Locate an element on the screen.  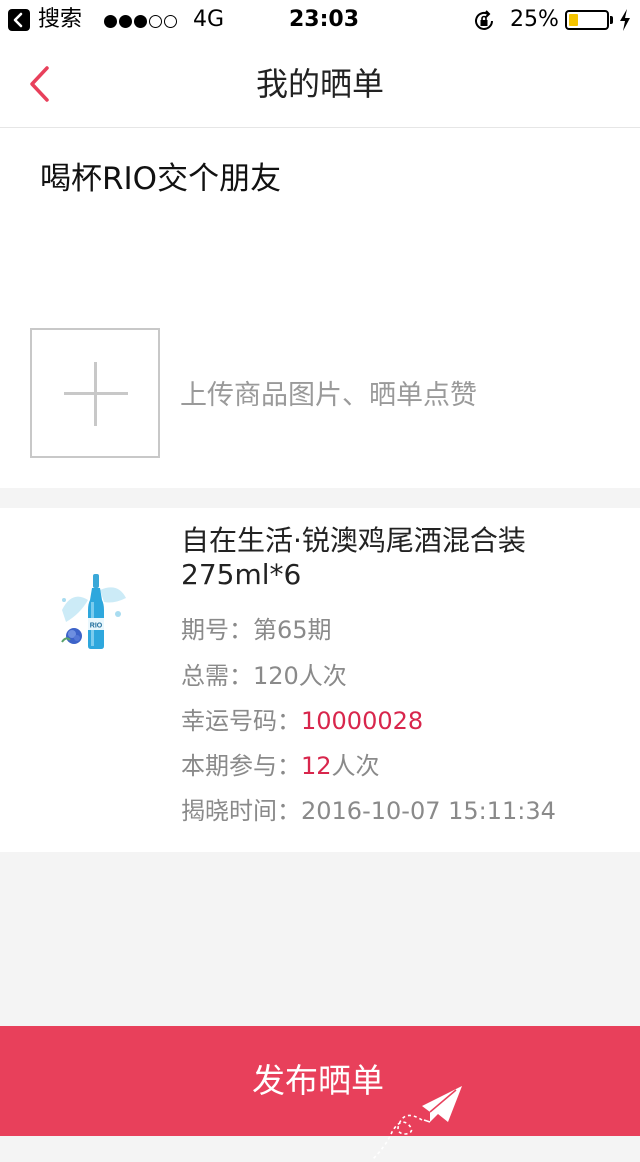
product-info-row: 本期参与：12人次 is located at coordinates (280, 766).